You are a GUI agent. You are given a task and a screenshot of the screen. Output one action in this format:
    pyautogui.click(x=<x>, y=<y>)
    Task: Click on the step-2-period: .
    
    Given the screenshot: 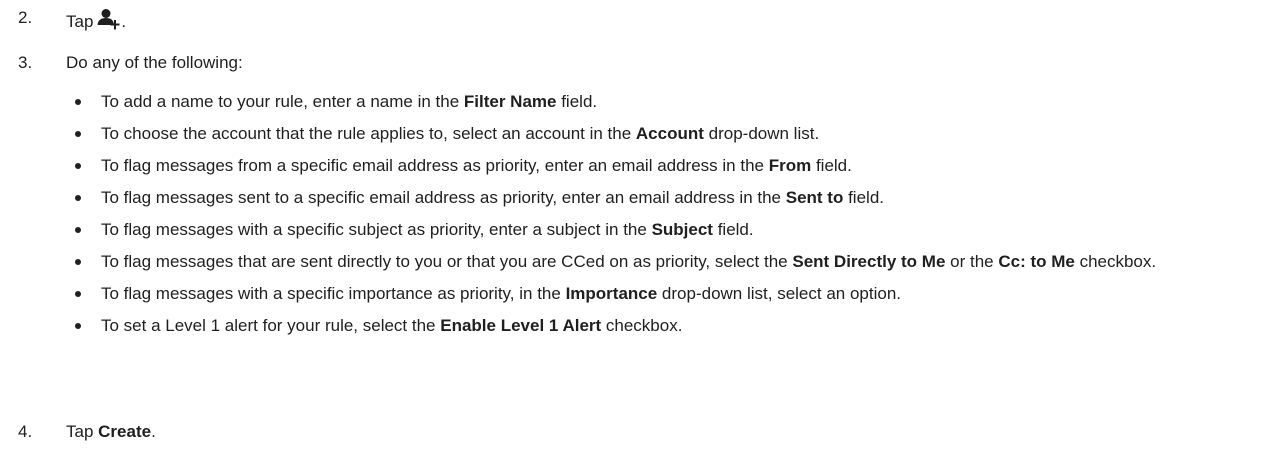 What is the action you would take?
    pyautogui.click(x=124, y=21)
    